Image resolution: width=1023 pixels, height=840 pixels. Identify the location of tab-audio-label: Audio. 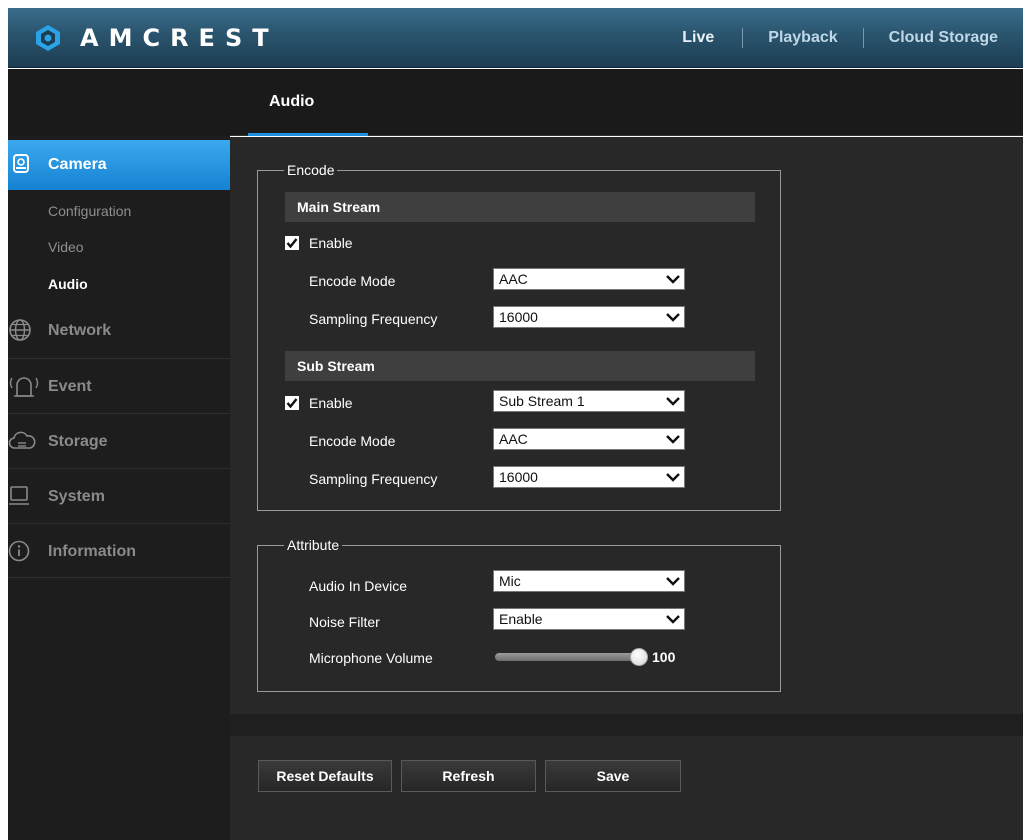
(292, 101).